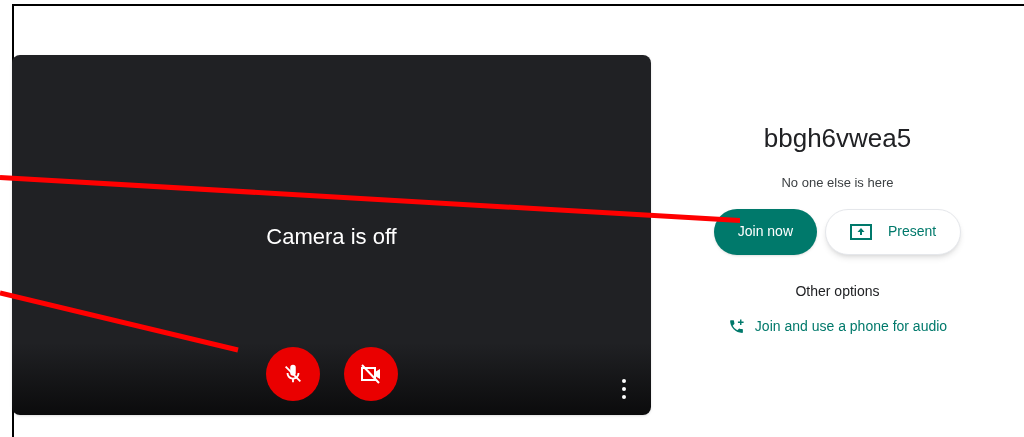 Image resolution: width=1024 pixels, height=437 pixels. What do you see at coordinates (331, 237) in the screenshot?
I see `camera-status-text: Camera is off` at bounding box center [331, 237].